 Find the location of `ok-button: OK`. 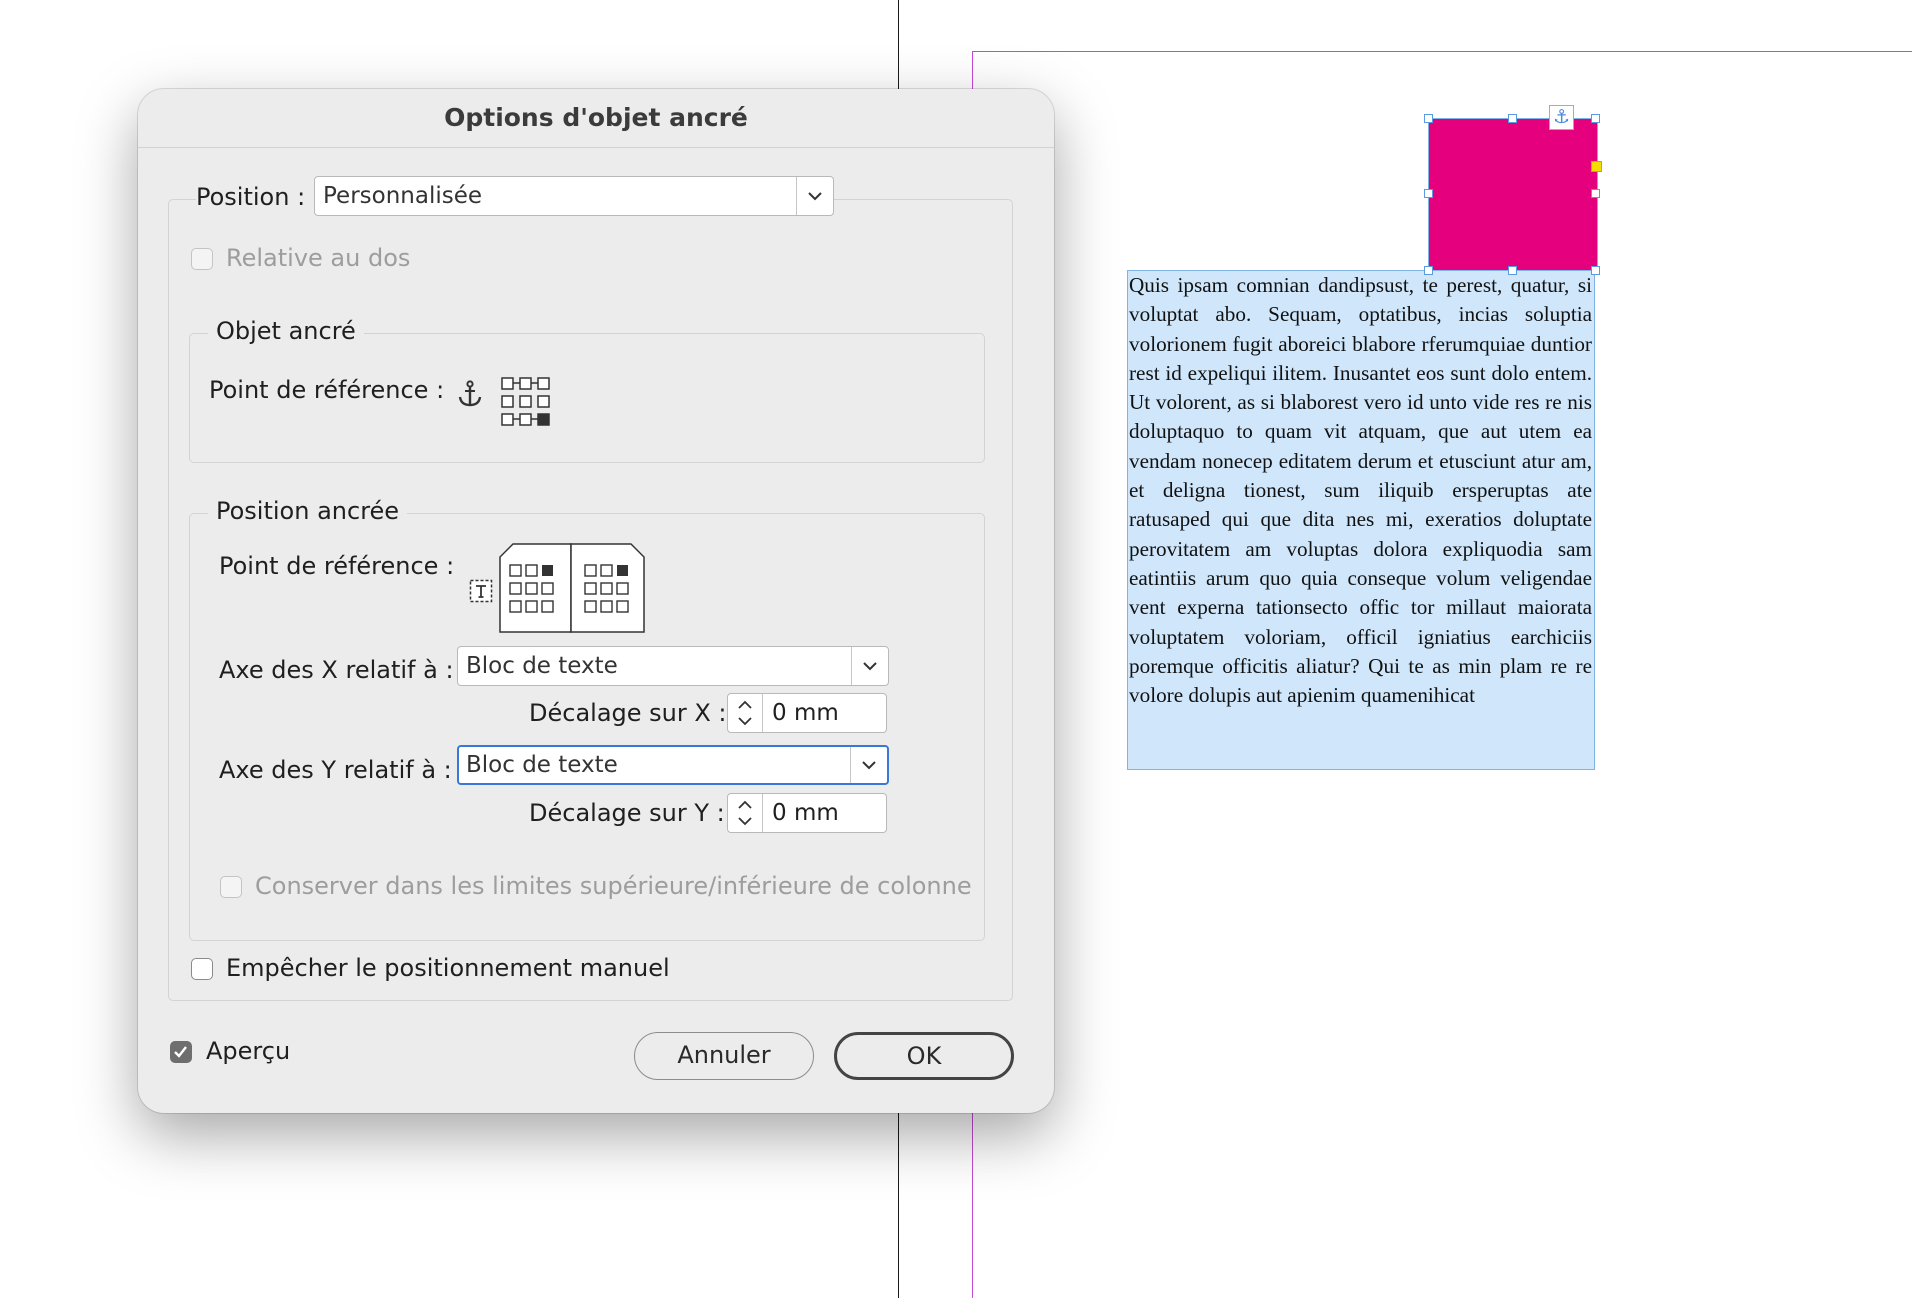

ok-button: OK is located at coordinates (924, 1056).